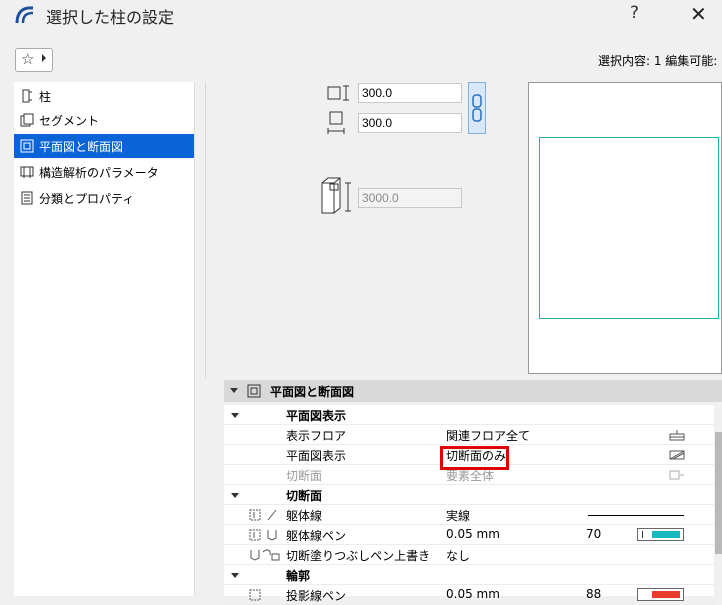 The width and height of the screenshot is (722, 605). I want to click on highlight-box, so click(474, 458).